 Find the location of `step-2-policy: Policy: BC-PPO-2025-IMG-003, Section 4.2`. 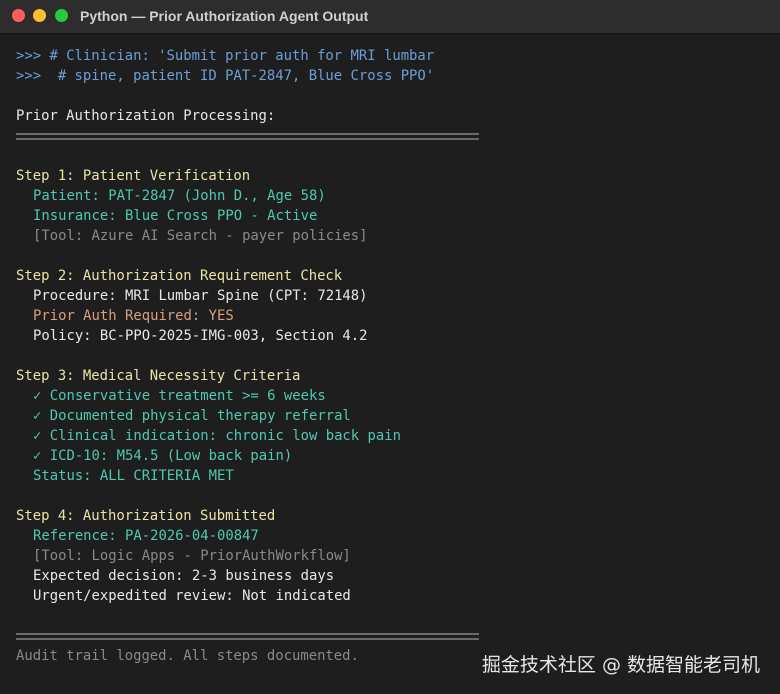

step-2-policy: Policy: BC-PPO-2025-IMG-003, Section 4.2 is located at coordinates (200, 336).